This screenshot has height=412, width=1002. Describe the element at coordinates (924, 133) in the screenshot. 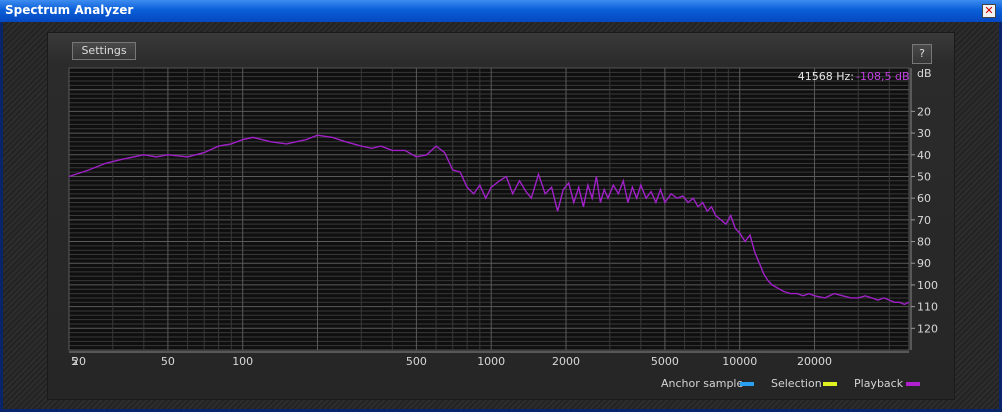

I see `y-tick-label: 30` at that location.